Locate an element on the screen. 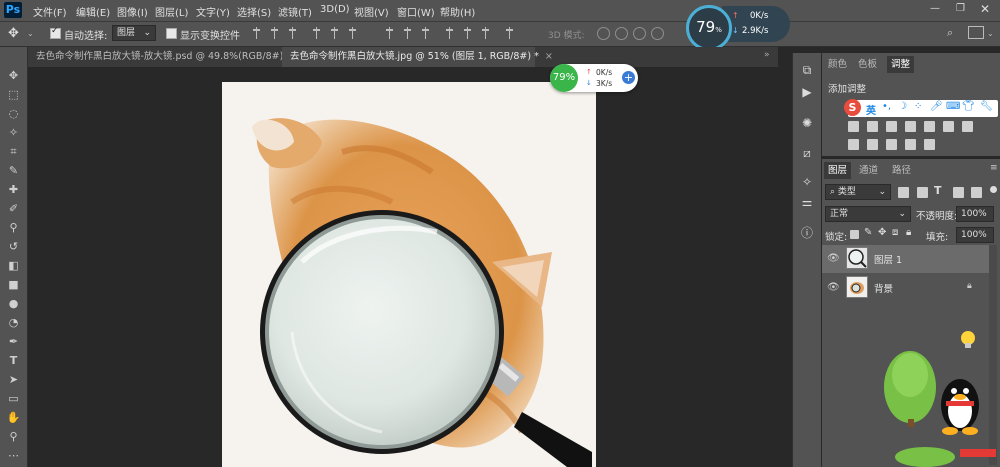 The height and width of the screenshot is (467, 1000). layer-row-background: 👁︎ 背景 🔒︎ is located at coordinates (905, 288).